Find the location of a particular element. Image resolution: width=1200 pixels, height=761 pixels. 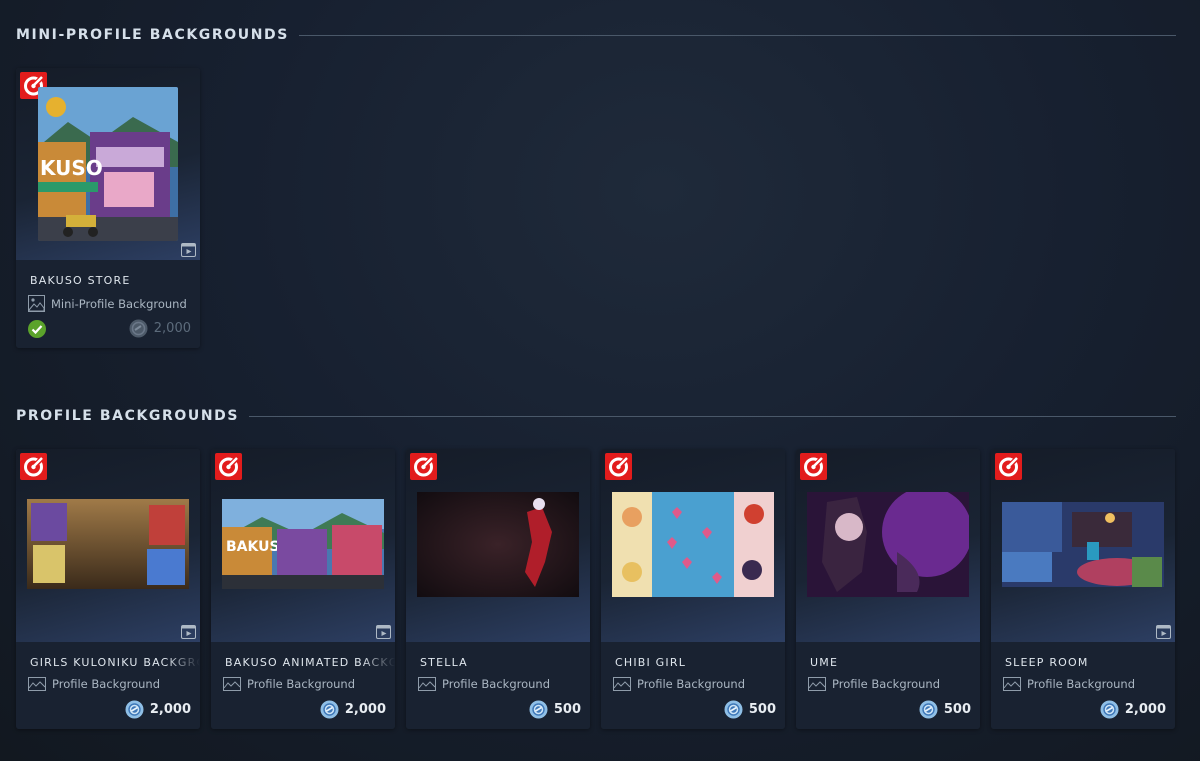

item-card: STELLA Profile Background 500 is located at coordinates (498, 589).